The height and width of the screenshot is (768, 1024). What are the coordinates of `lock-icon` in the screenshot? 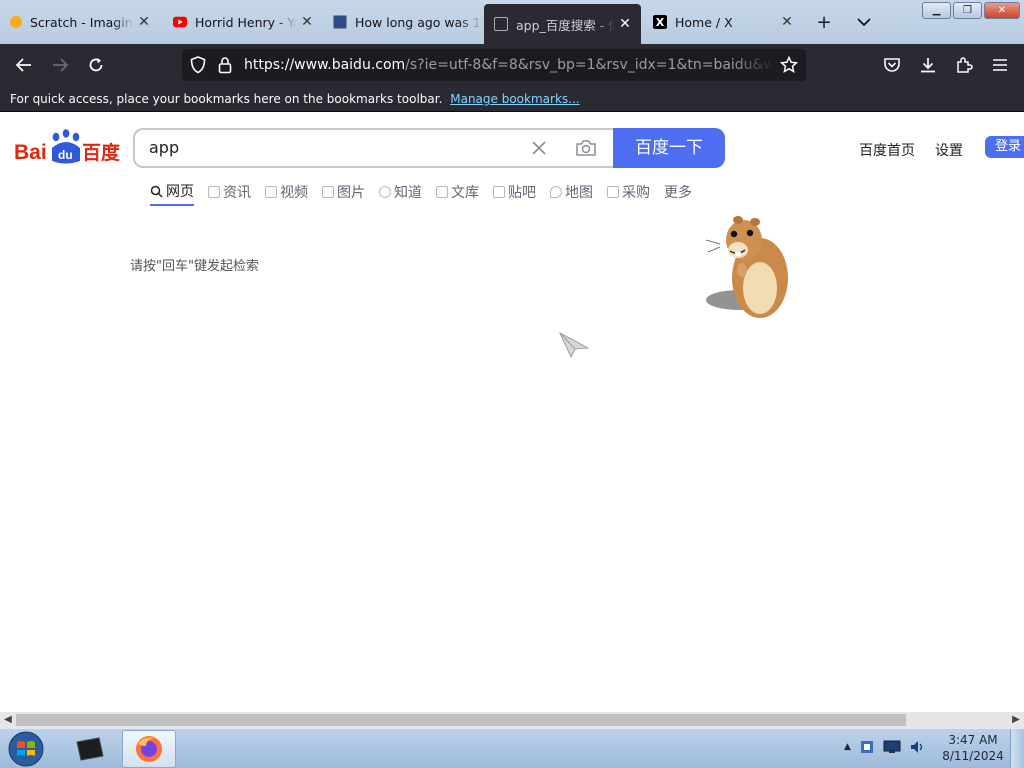 It's located at (225, 67).